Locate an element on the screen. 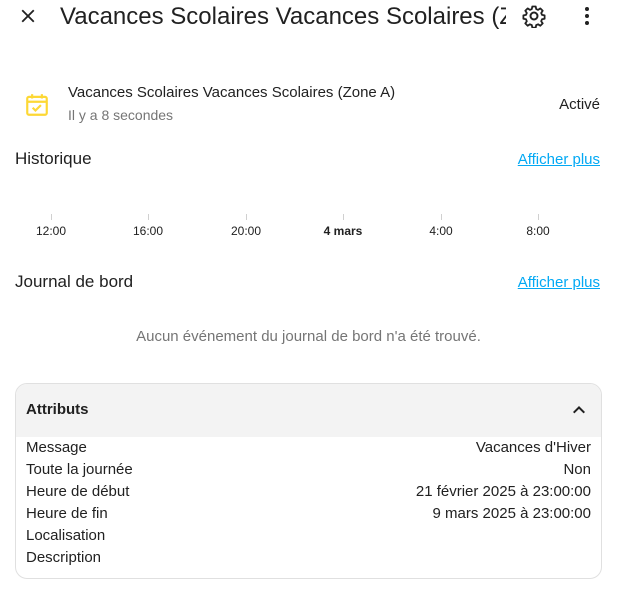 This screenshot has height=598, width=617. more-vertical-icon is located at coordinates (587, 16).